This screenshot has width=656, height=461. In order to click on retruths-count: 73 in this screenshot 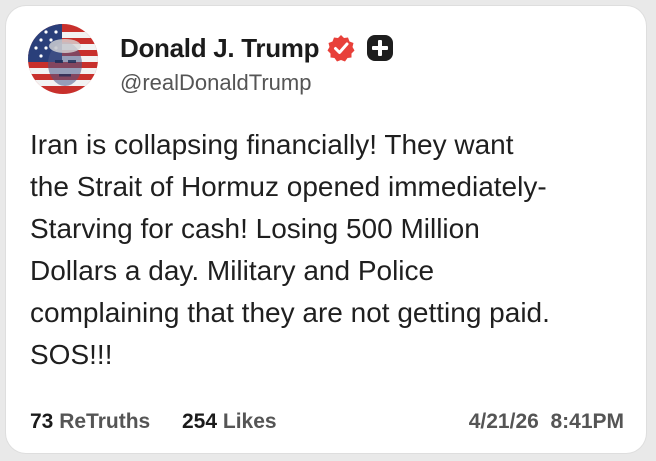, I will do `click(42, 421)`.